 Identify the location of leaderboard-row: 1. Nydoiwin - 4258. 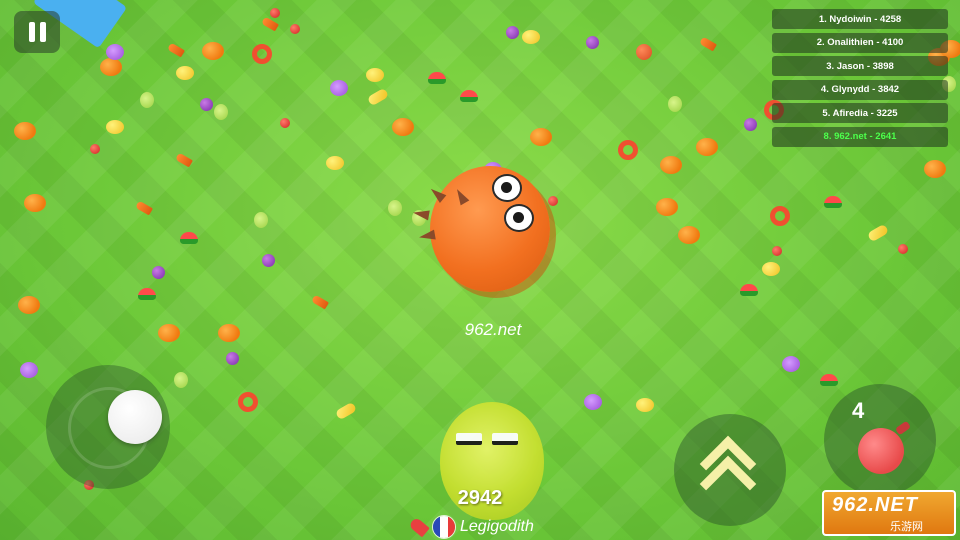
(860, 19).